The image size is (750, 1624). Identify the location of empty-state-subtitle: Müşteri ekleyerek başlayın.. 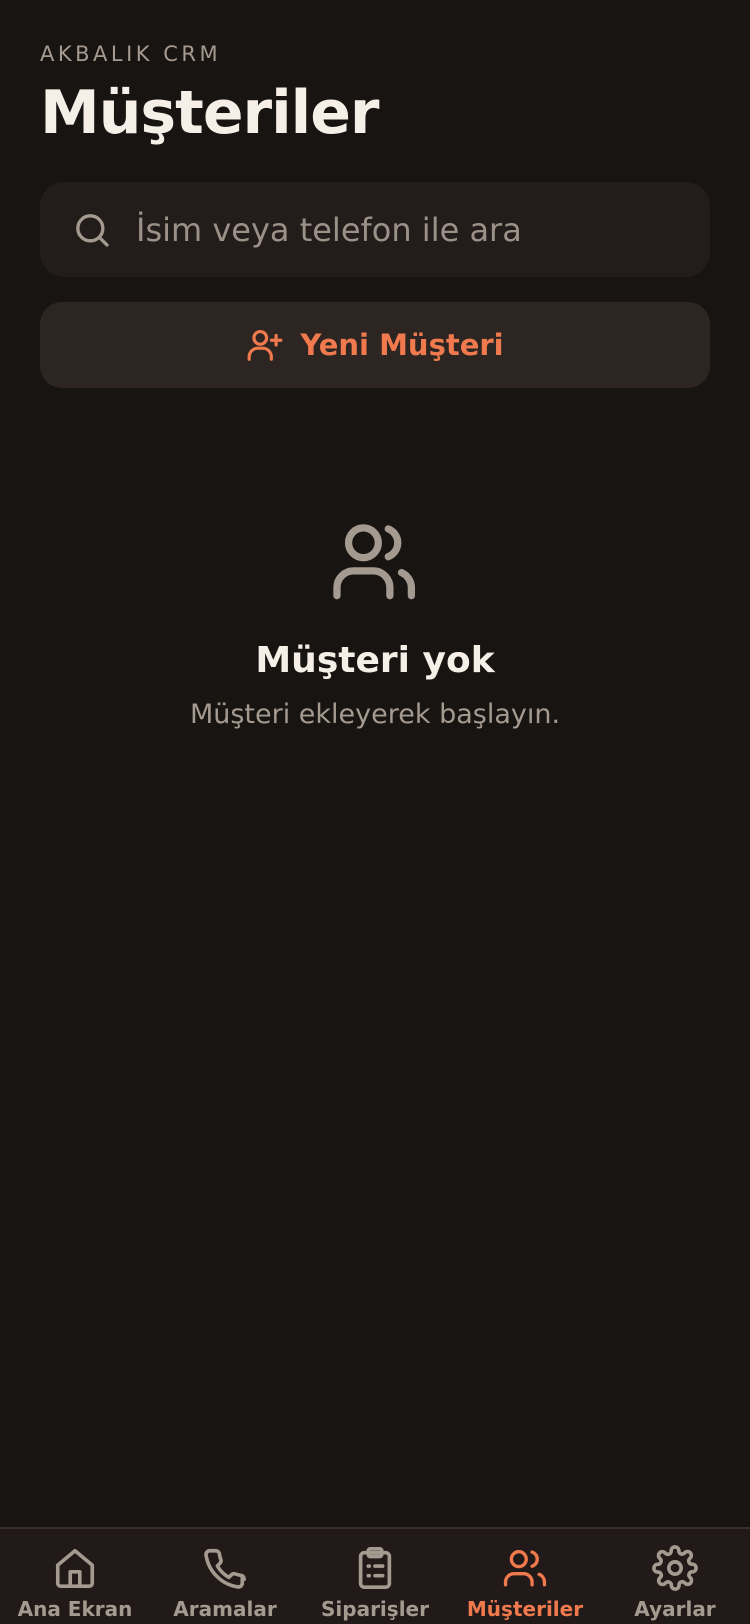
(375, 714).